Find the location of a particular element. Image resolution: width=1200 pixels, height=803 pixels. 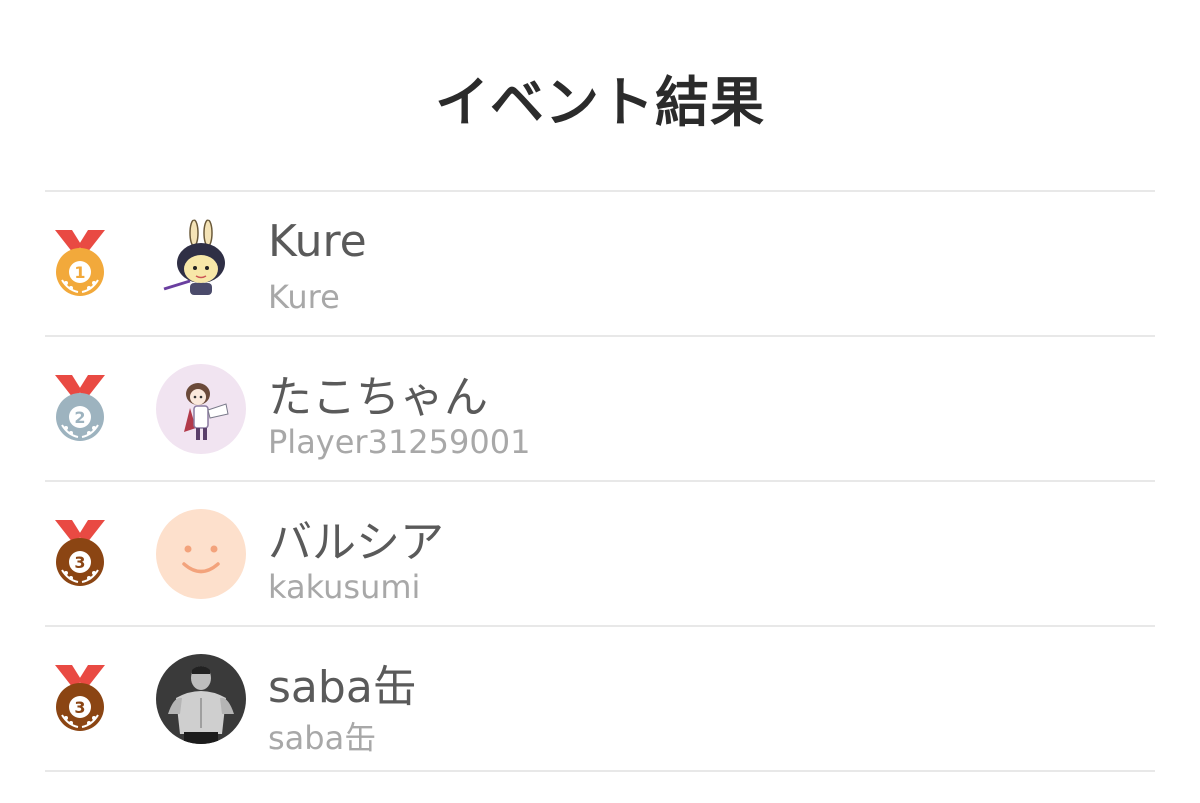

smiley-face-avatar is located at coordinates (201, 554).